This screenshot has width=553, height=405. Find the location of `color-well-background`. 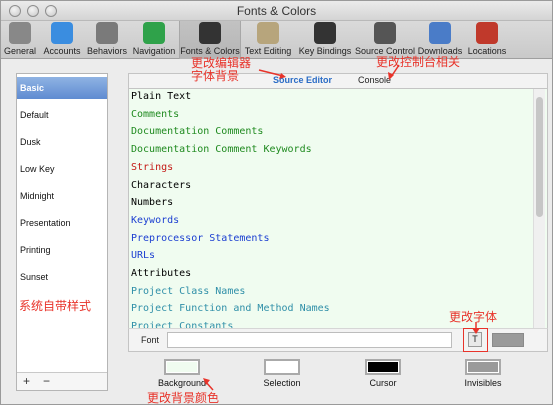

color-well-background is located at coordinates (182, 367).